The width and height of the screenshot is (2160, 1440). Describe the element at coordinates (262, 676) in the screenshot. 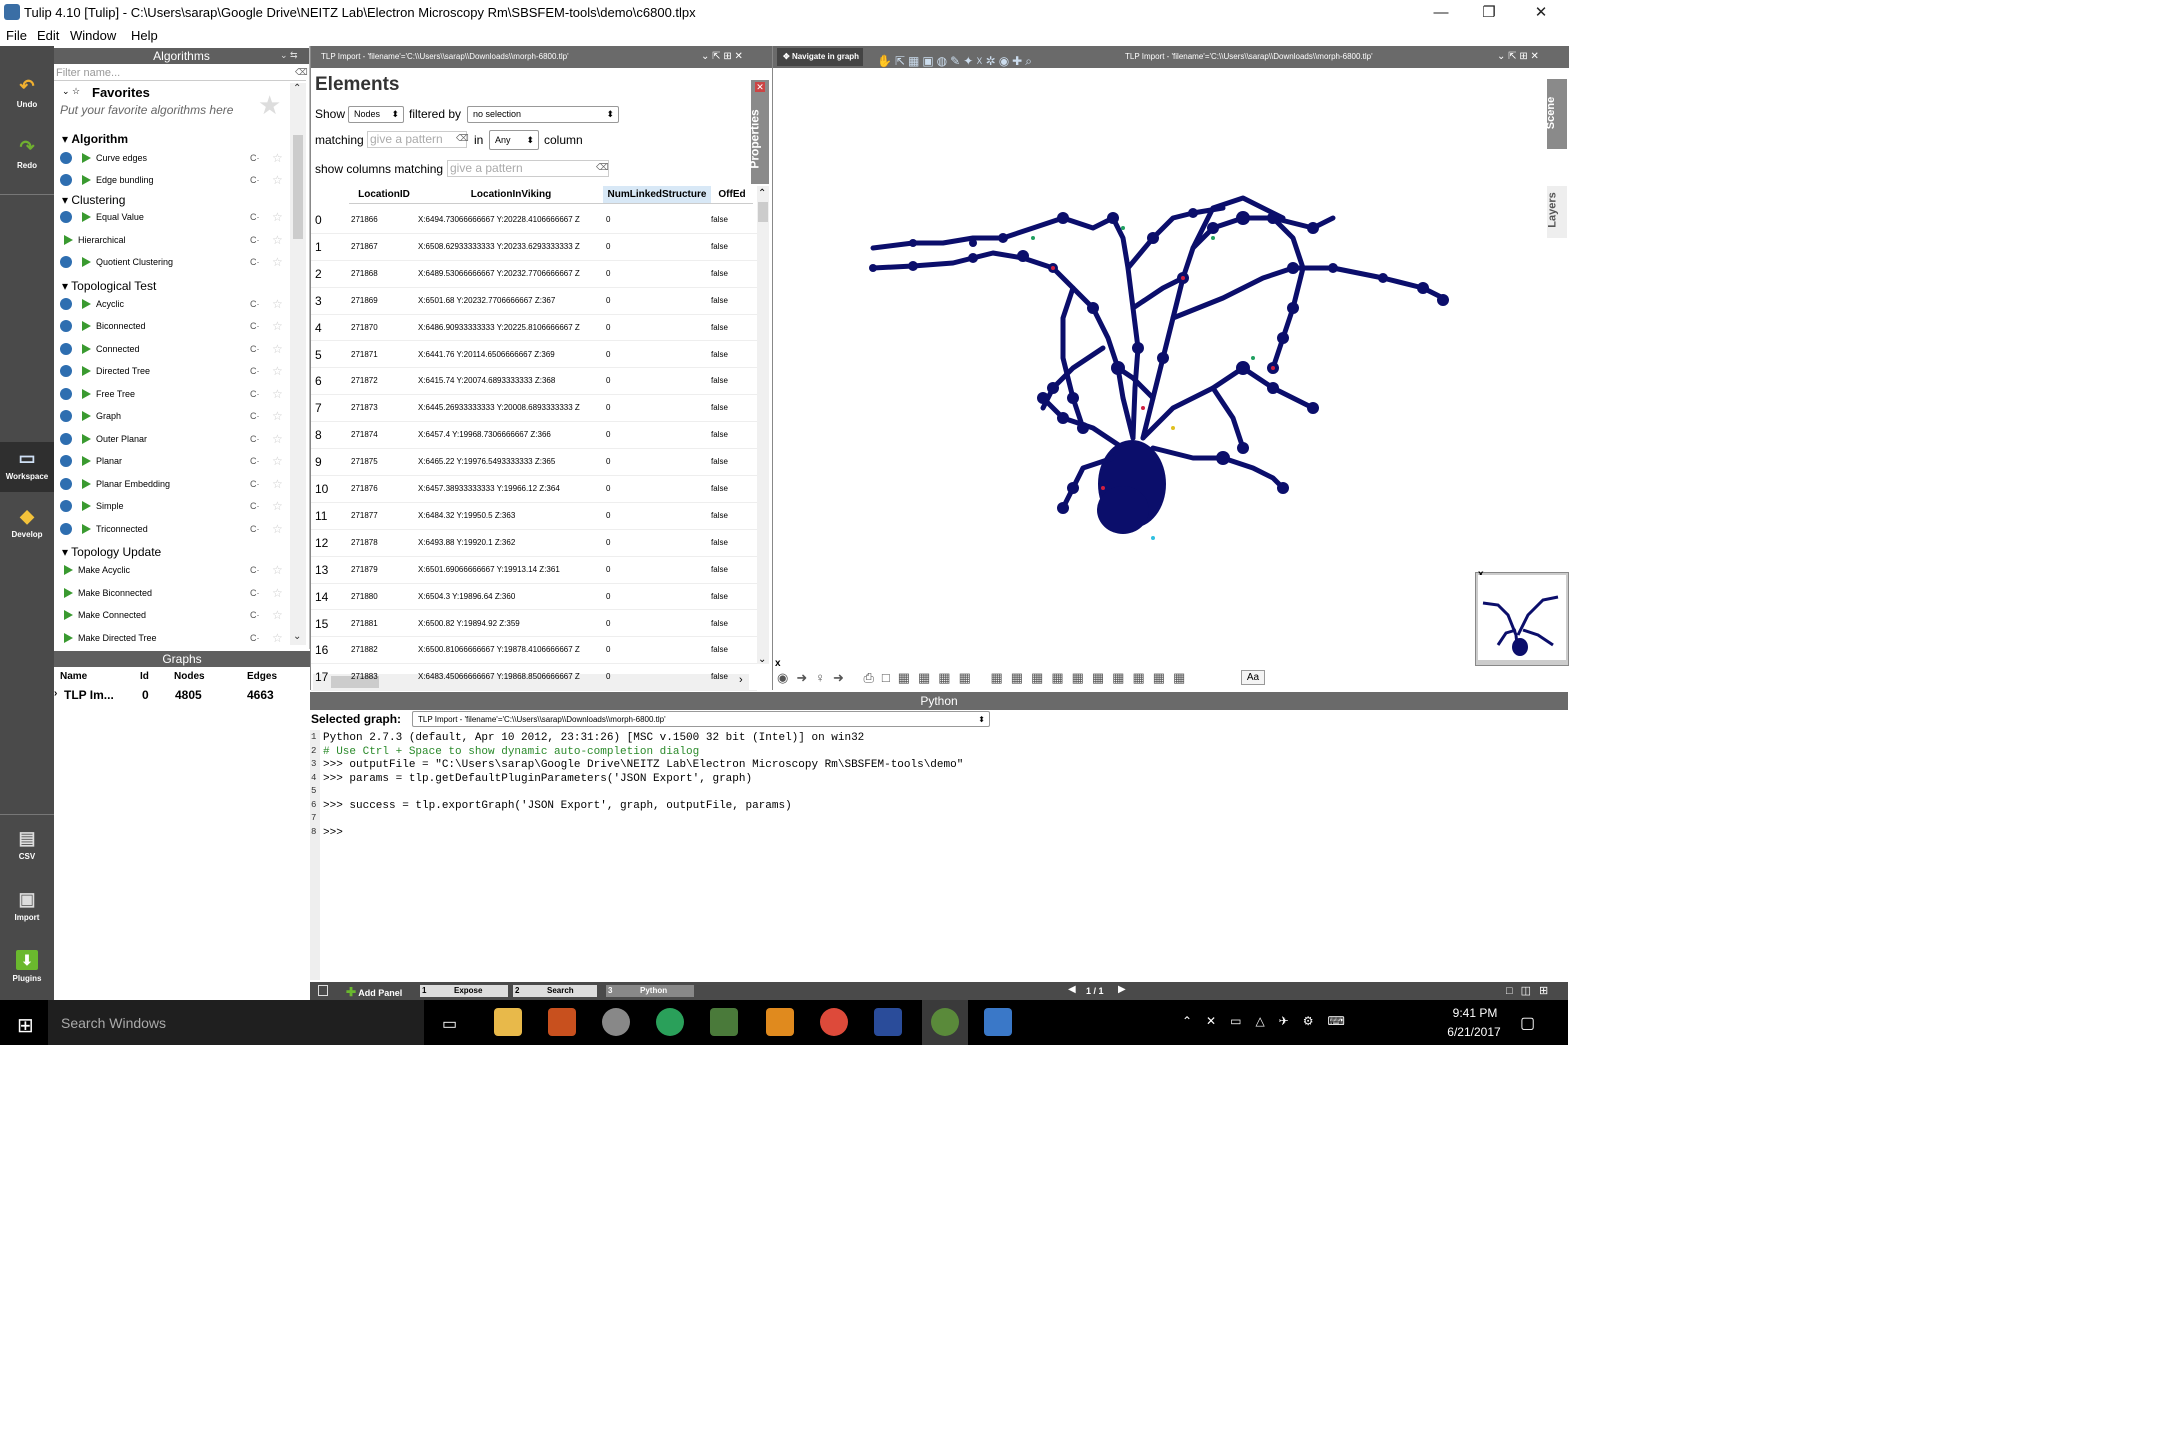

I see `col-edges: Edges` at that location.